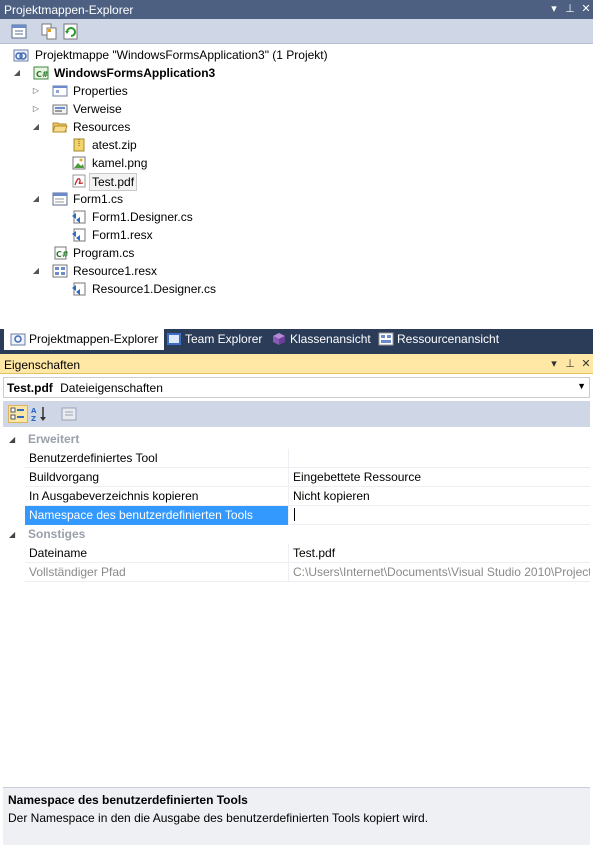 This screenshot has height=845, width=593. Describe the element at coordinates (296, 199) in the screenshot. I see `tree-node-form: ◢ Form1.cs` at that location.